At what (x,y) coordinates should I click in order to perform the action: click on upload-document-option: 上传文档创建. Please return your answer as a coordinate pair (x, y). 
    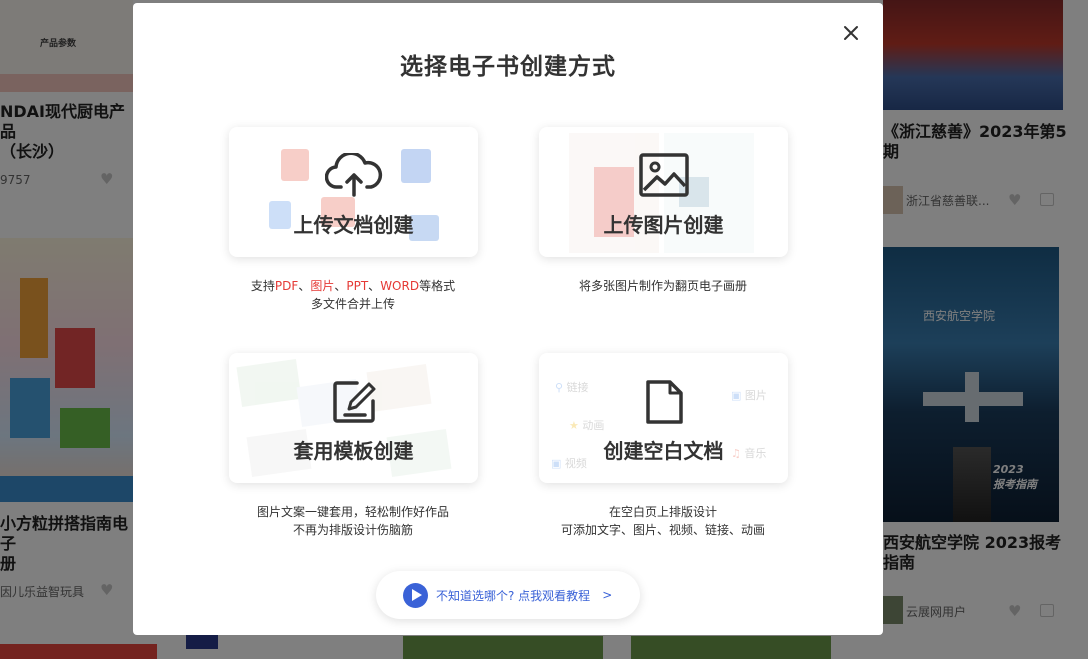
    Looking at the image, I should click on (353, 192).